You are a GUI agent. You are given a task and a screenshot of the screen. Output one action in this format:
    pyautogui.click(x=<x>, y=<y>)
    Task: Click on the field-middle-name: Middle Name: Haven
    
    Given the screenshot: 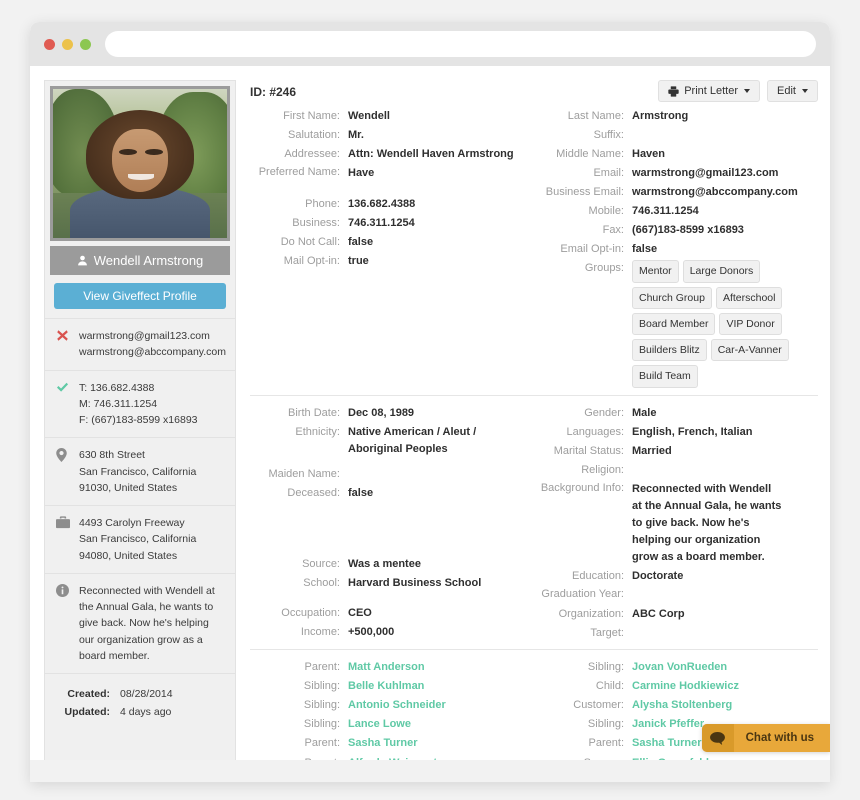 What is the action you would take?
    pyautogui.click(x=671, y=154)
    